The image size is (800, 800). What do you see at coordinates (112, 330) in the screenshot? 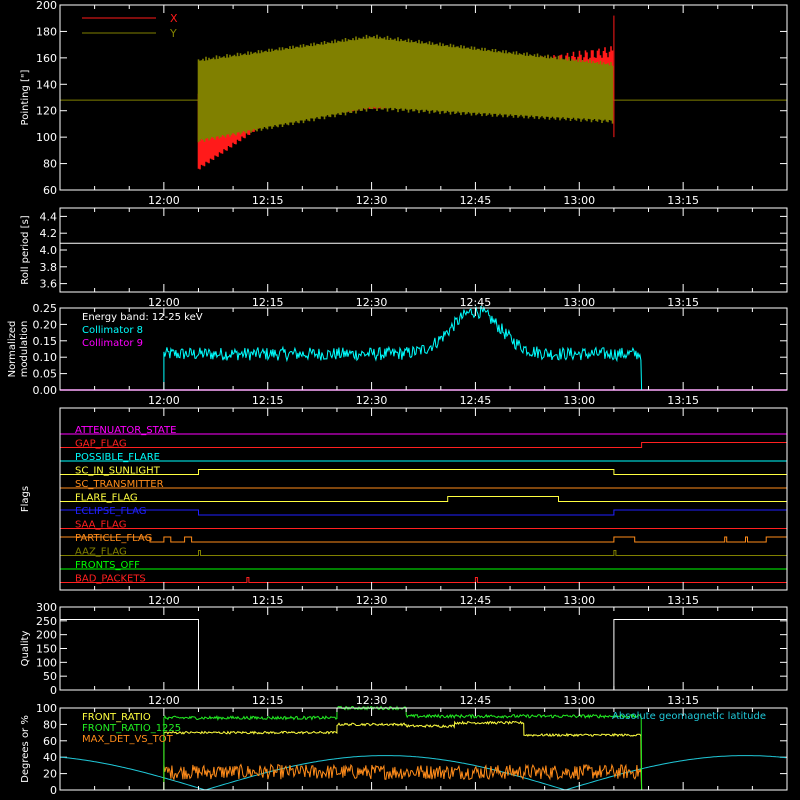
I see `legend-label-collimator8: Collimator 8` at bounding box center [112, 330].